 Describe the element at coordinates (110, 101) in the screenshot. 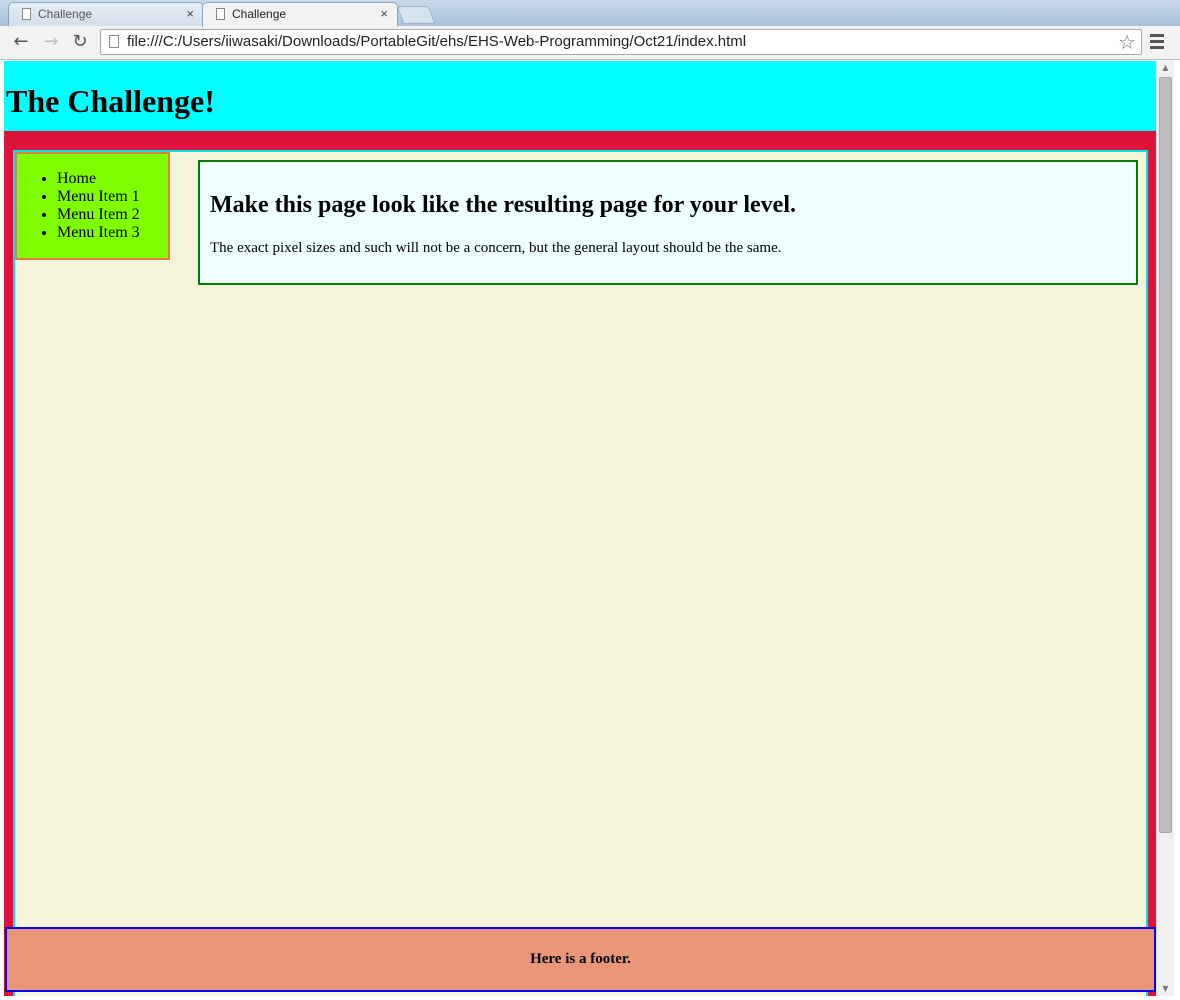

I see `page-title: The Challenge!` at that location.